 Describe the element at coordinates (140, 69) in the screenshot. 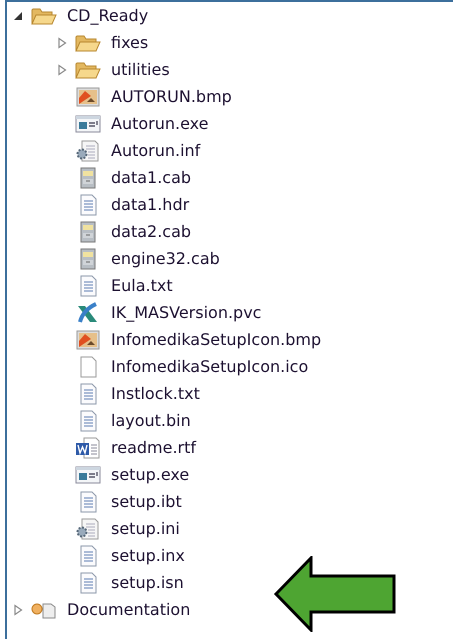

I see `tree-item: utilities` at that location.